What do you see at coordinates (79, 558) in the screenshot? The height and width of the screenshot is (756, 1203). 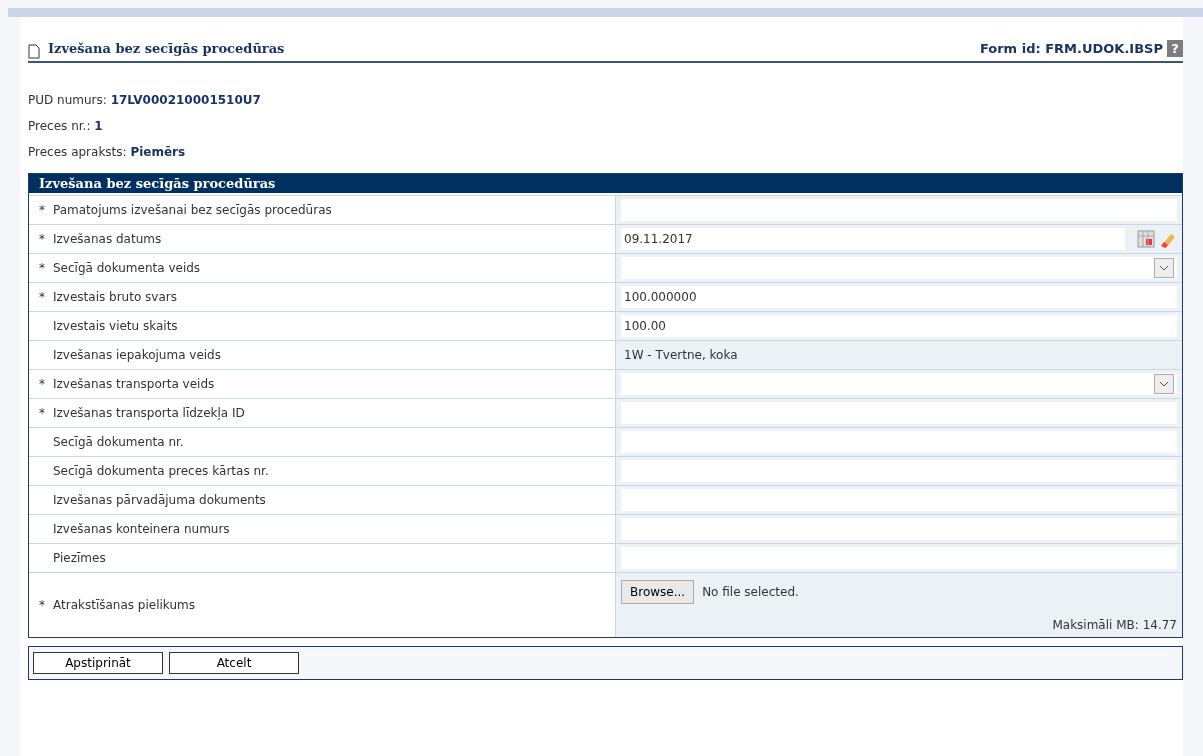 I see `field-label: Piezīmes` at bounding box center [79, 558].